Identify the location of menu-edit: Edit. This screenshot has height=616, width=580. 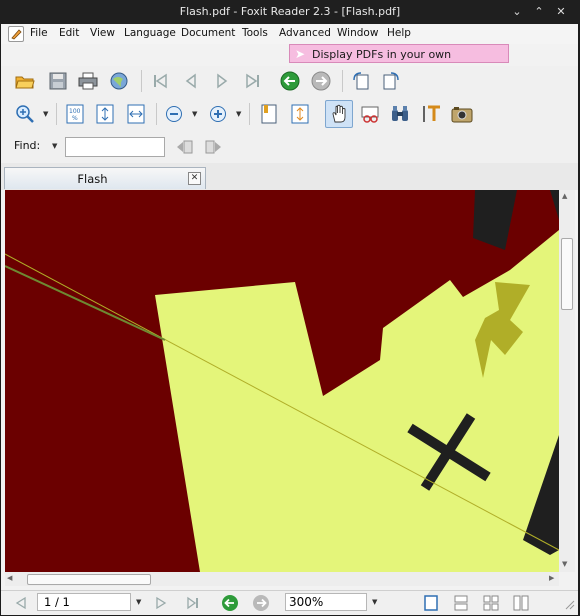
(69, 33).